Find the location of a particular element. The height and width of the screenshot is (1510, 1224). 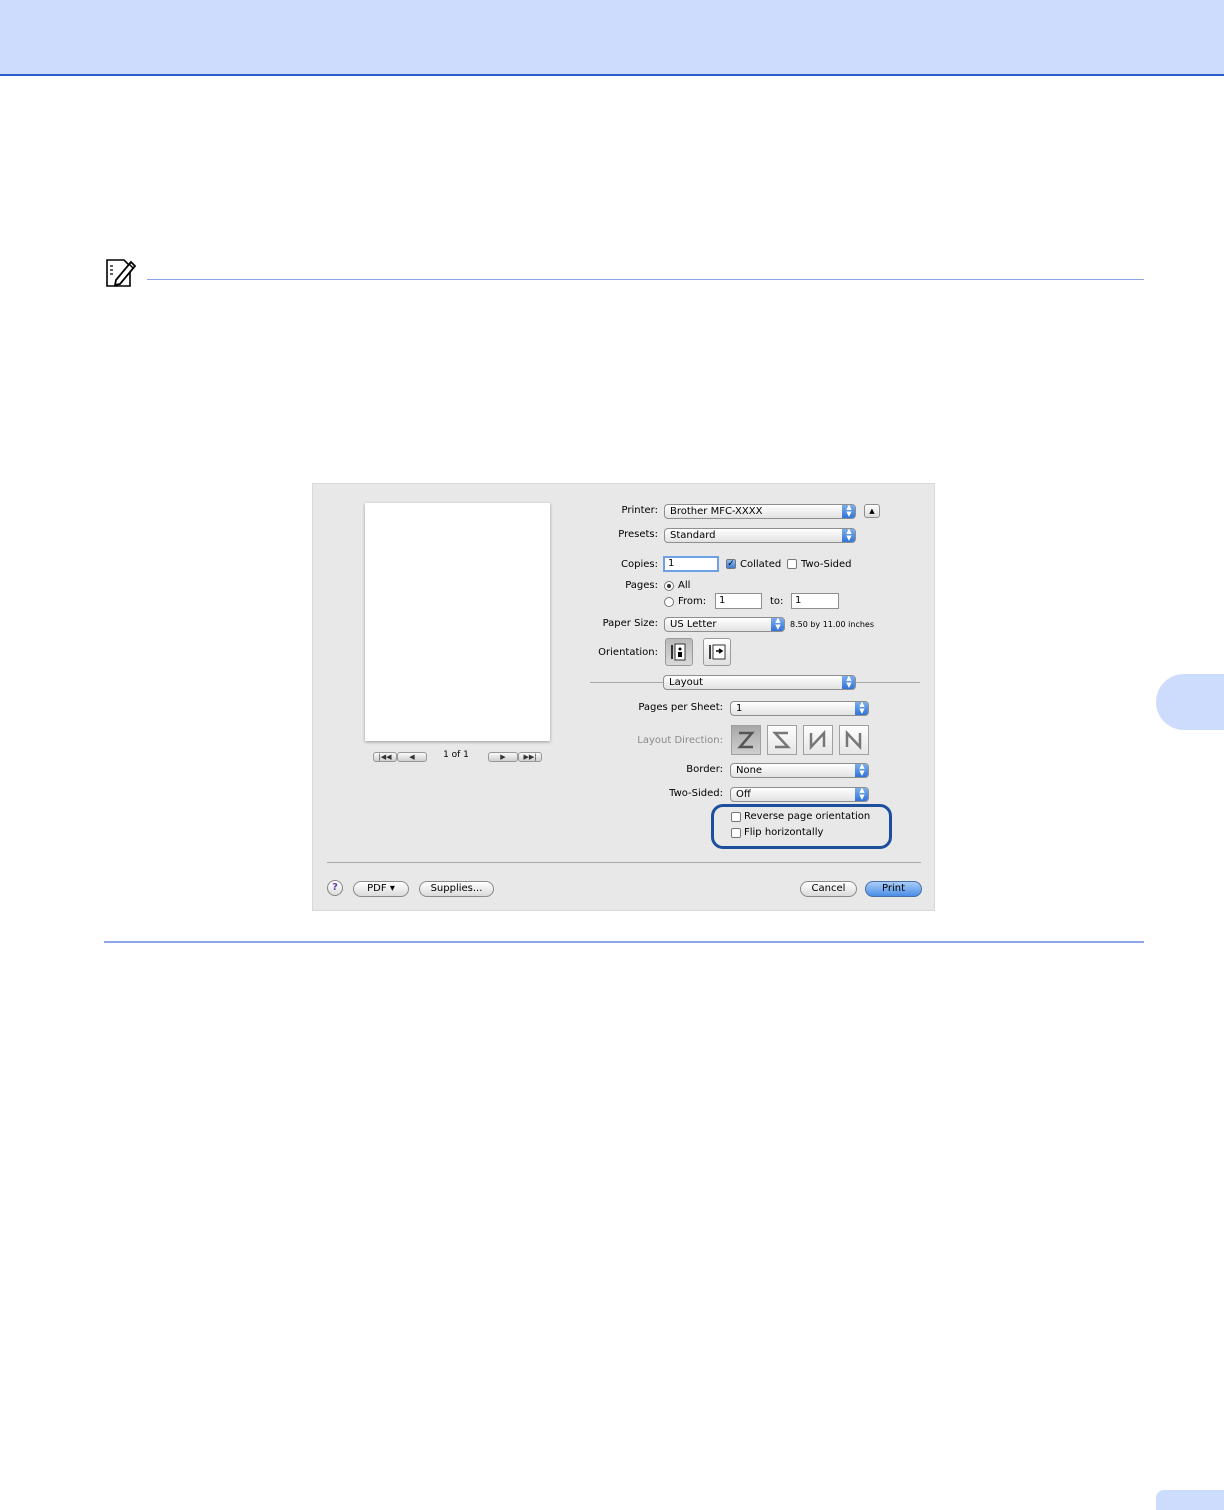

landscape-icon is located at coordinates (717, 652).